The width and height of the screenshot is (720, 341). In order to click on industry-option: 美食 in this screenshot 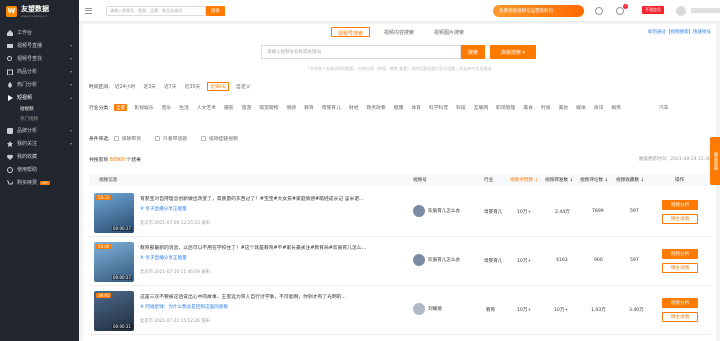, I will do `click(528, 107)`.